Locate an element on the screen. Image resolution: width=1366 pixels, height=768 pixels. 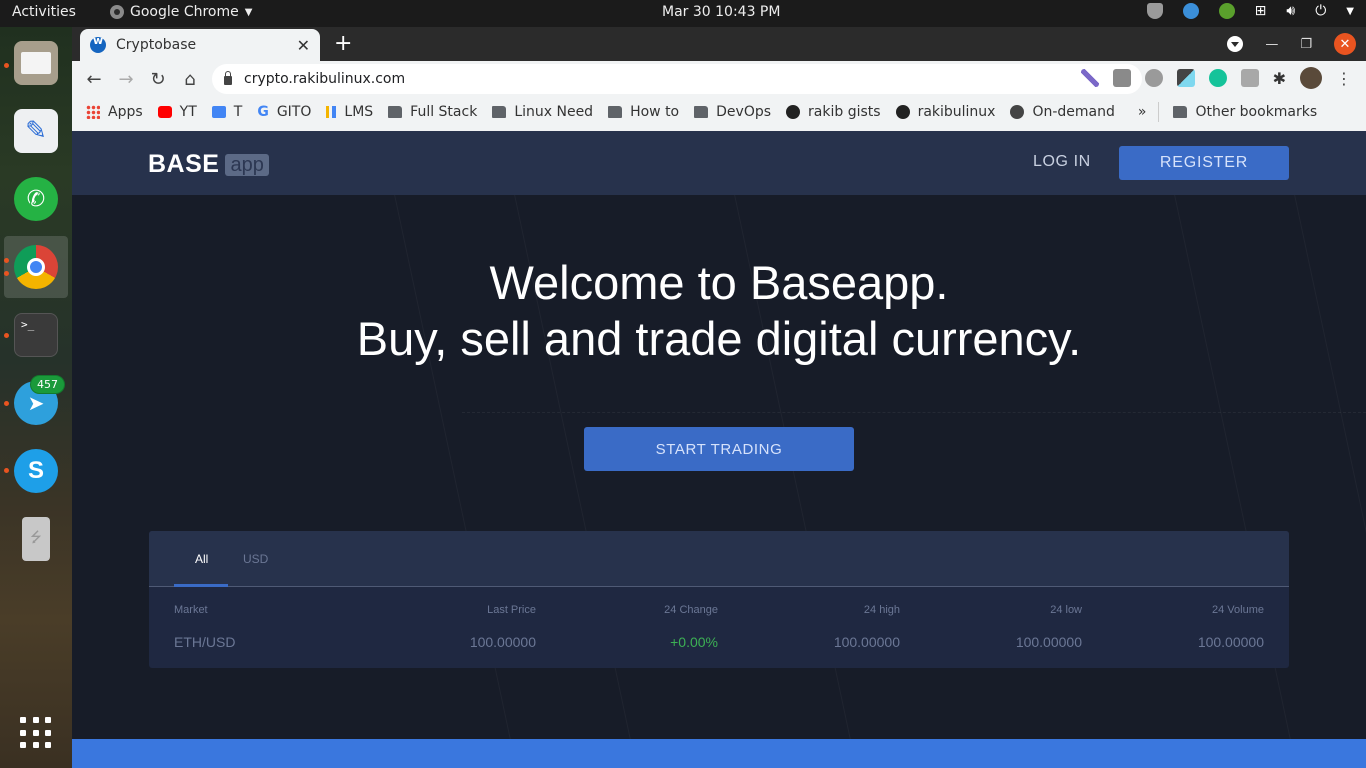
background-dashed-line is located at coordinates (914, 412).